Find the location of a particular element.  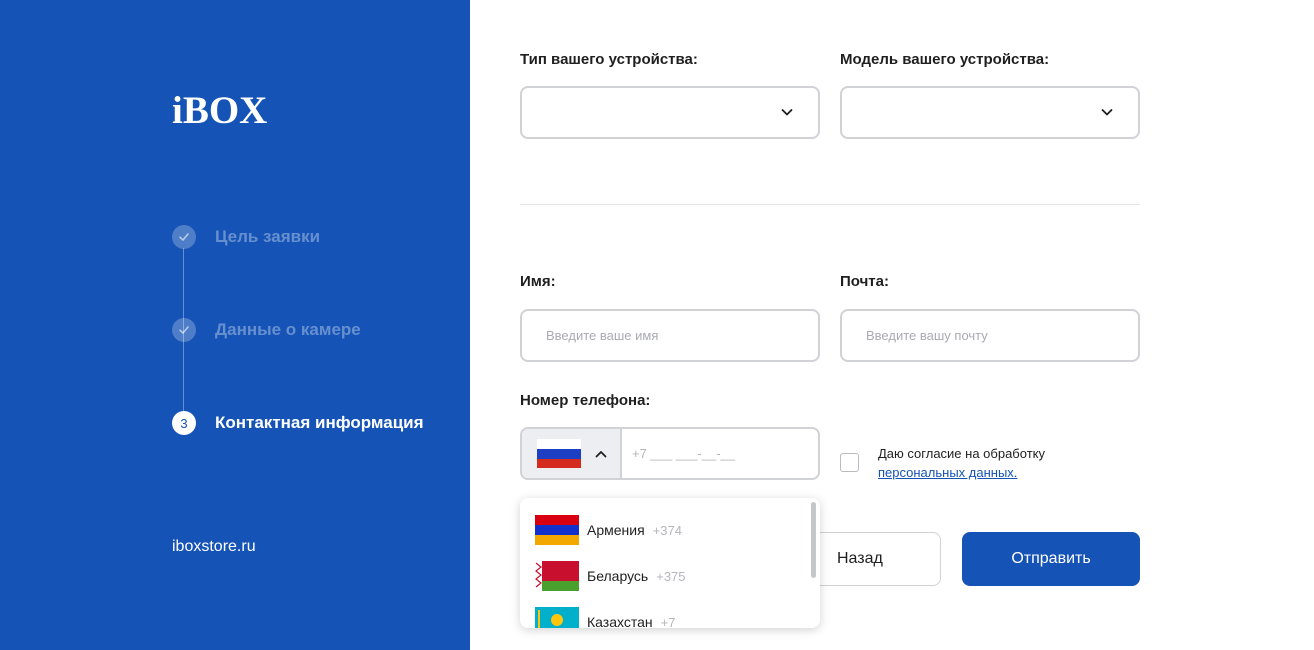

step-contact-info: 3 Контактная информация is located at coordinates (298, 423).